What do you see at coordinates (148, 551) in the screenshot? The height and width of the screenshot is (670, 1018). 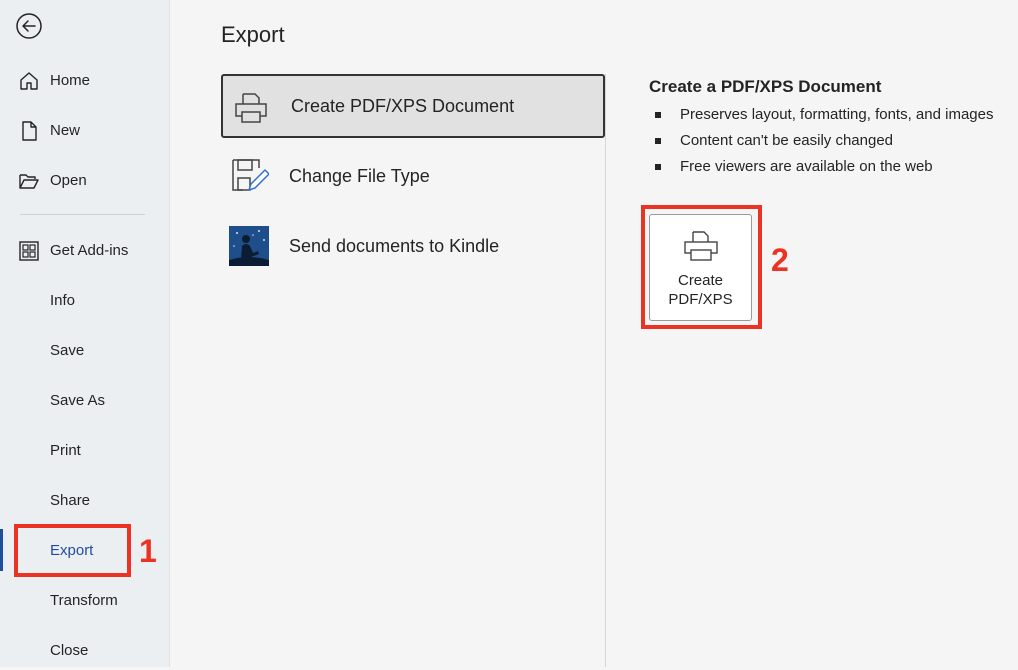 I see `annotation-number-1: 1` at bounding box center [148, 551].